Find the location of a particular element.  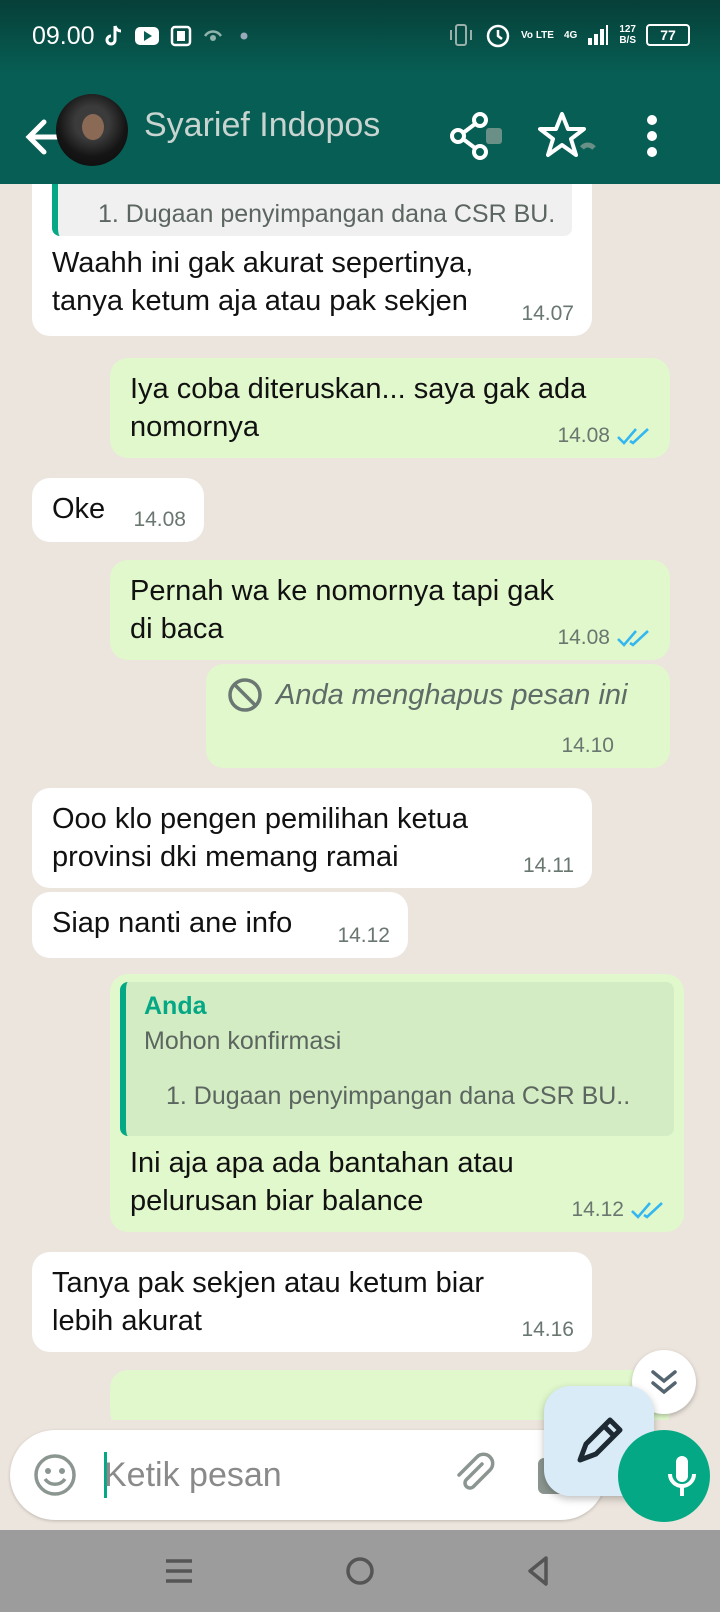

more-vert-icon is located at coordinates (652, 136).